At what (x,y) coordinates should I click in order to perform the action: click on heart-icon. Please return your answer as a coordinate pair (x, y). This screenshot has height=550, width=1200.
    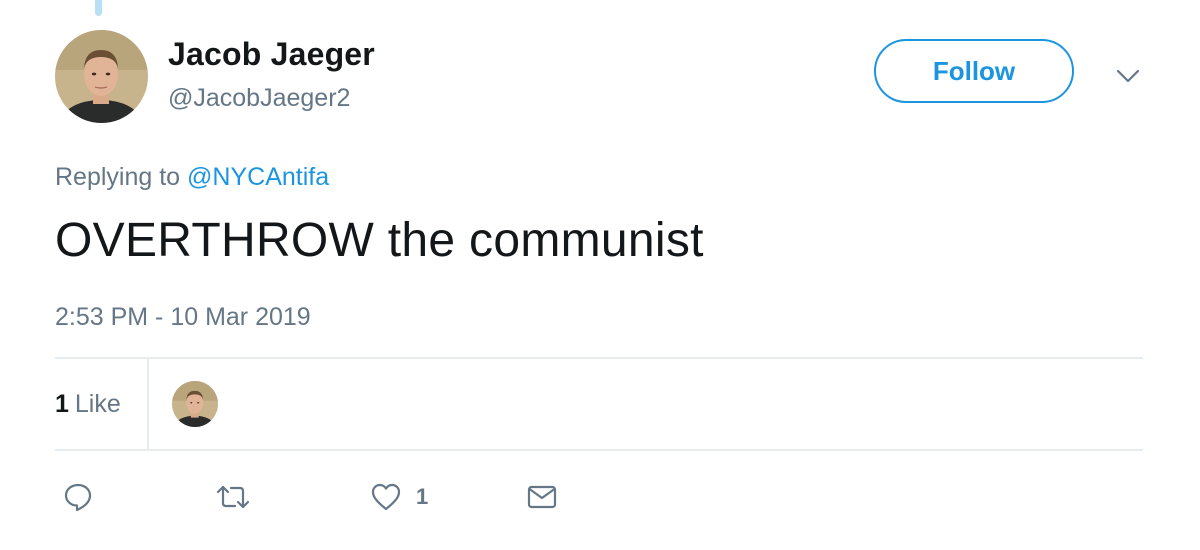
    Looking at the image, I should click on (386, 497).